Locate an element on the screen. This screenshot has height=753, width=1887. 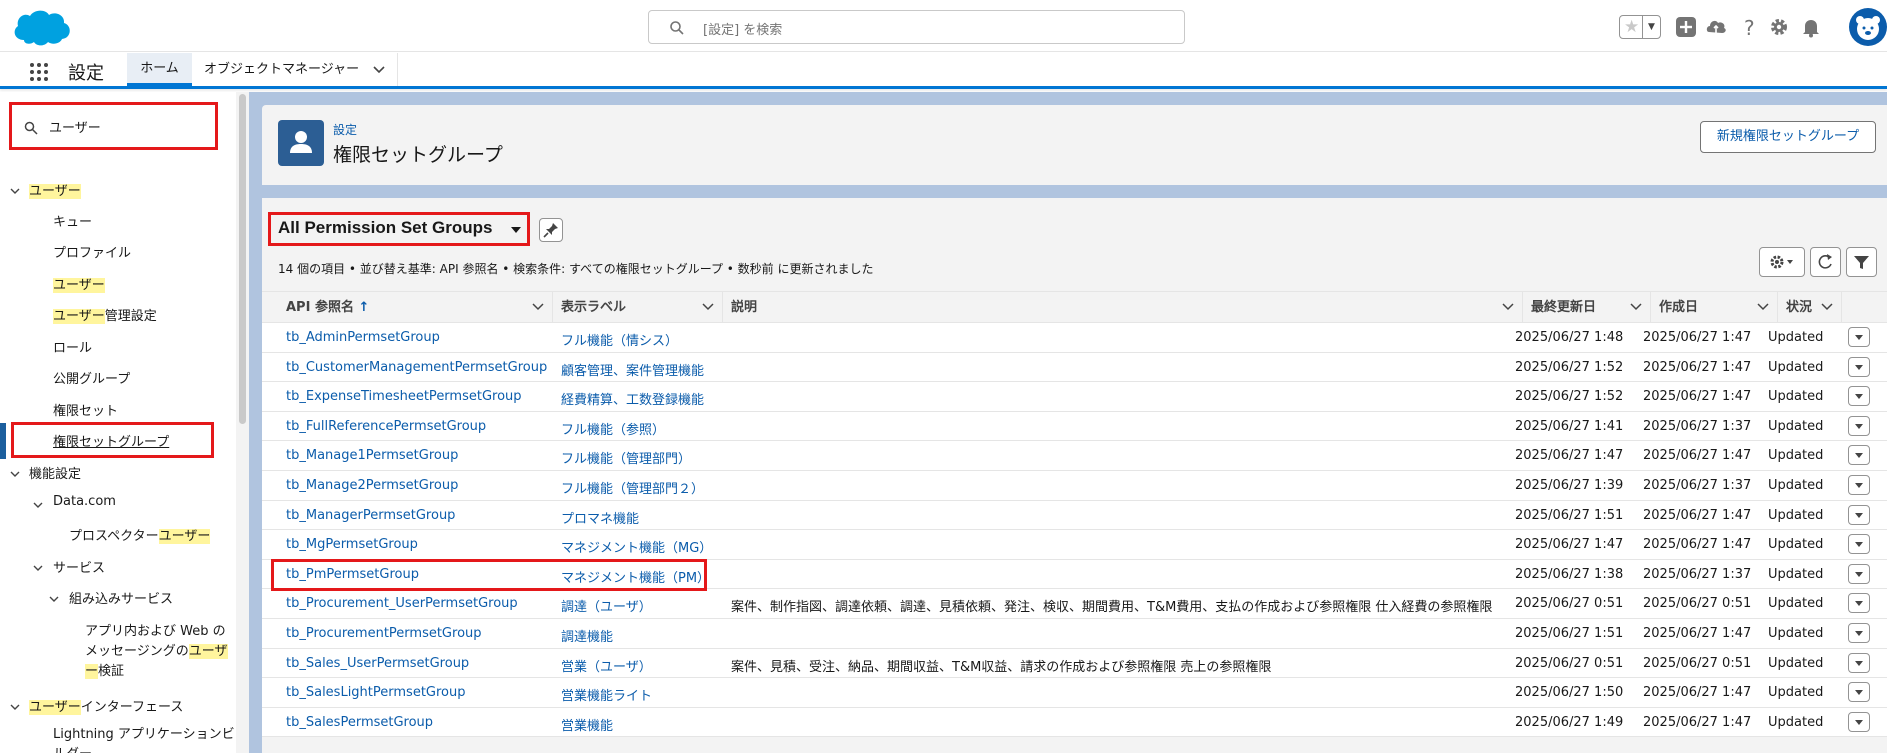
tab-object-manager: オブジェクトマネージャー is located at coordinates (296, 69).